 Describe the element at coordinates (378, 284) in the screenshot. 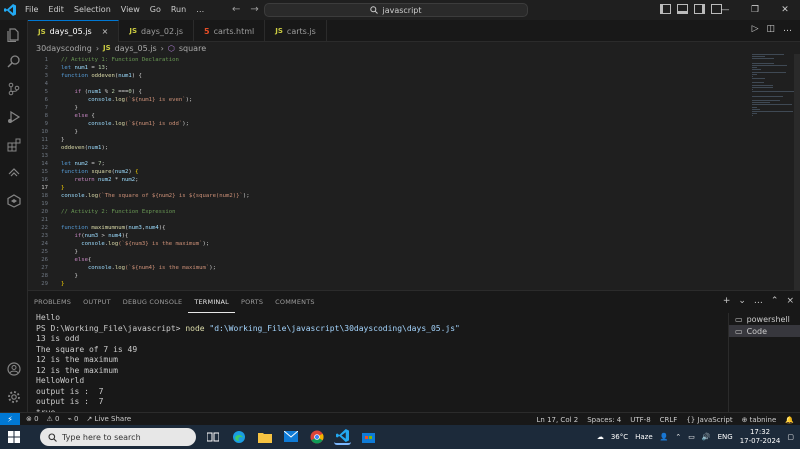

I see `code-line: 29}` at that location.